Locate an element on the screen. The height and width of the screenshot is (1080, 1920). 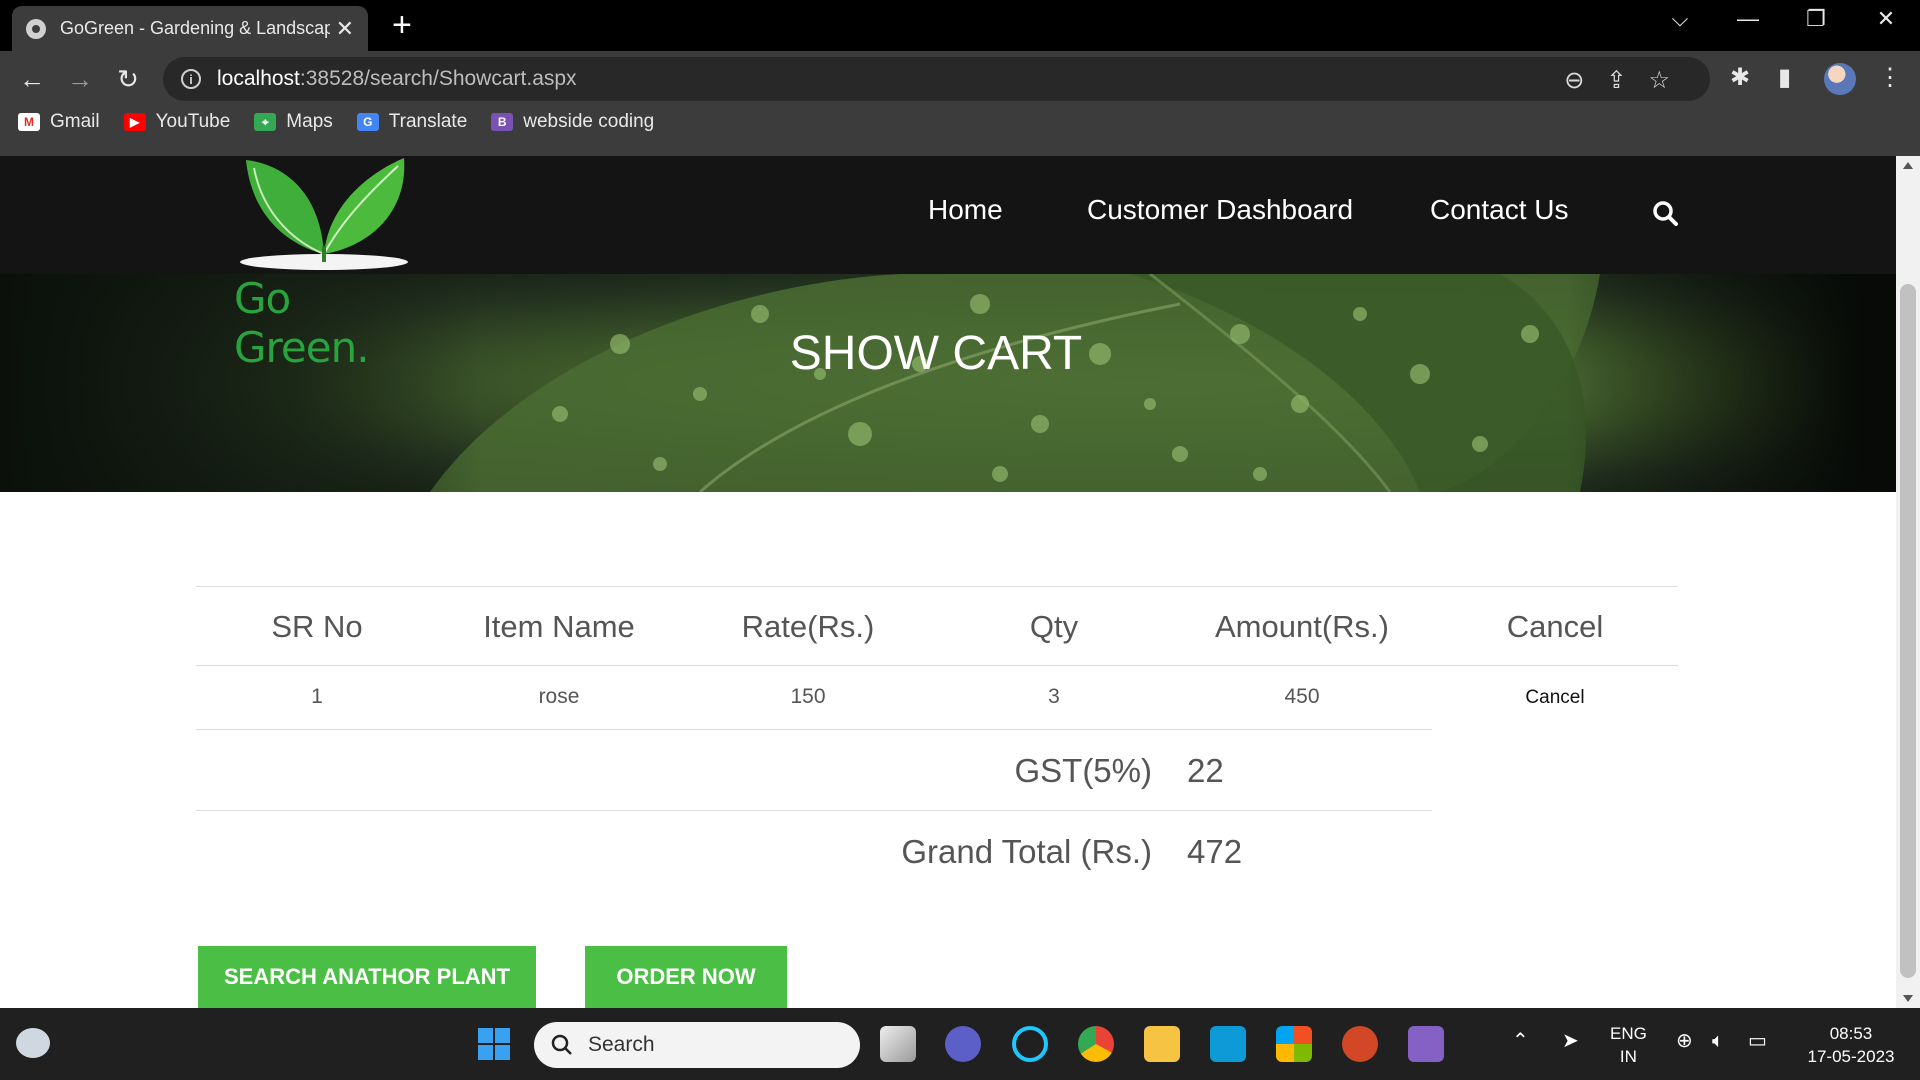
page-scrollbar is located at coordinates (1908, 582).